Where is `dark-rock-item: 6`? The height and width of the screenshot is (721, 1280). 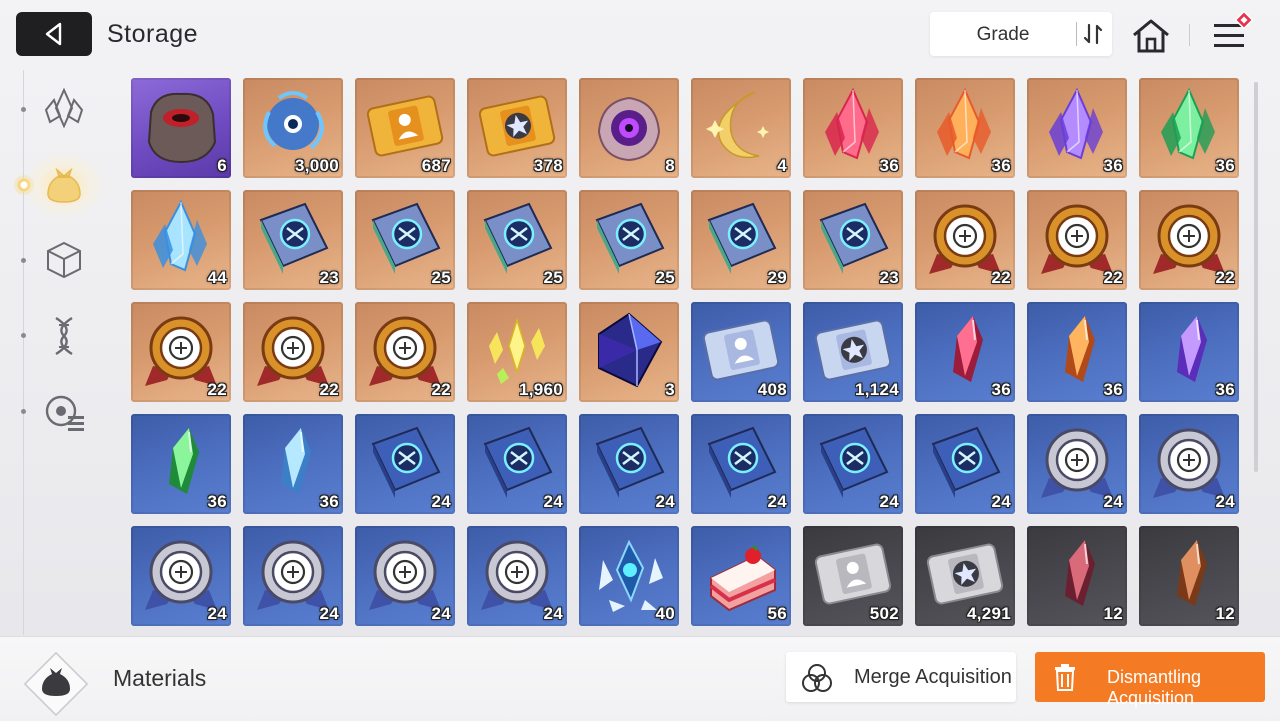 dark-rock-item: 6 is located at coordinates (181, 128).